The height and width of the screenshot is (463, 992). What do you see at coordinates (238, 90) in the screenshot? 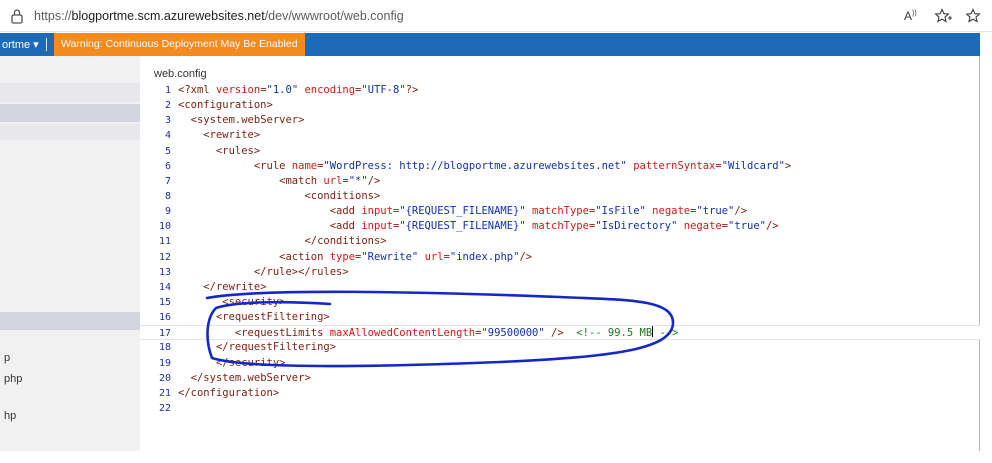
I see `code-token: version` at bounding box center [238, 90].